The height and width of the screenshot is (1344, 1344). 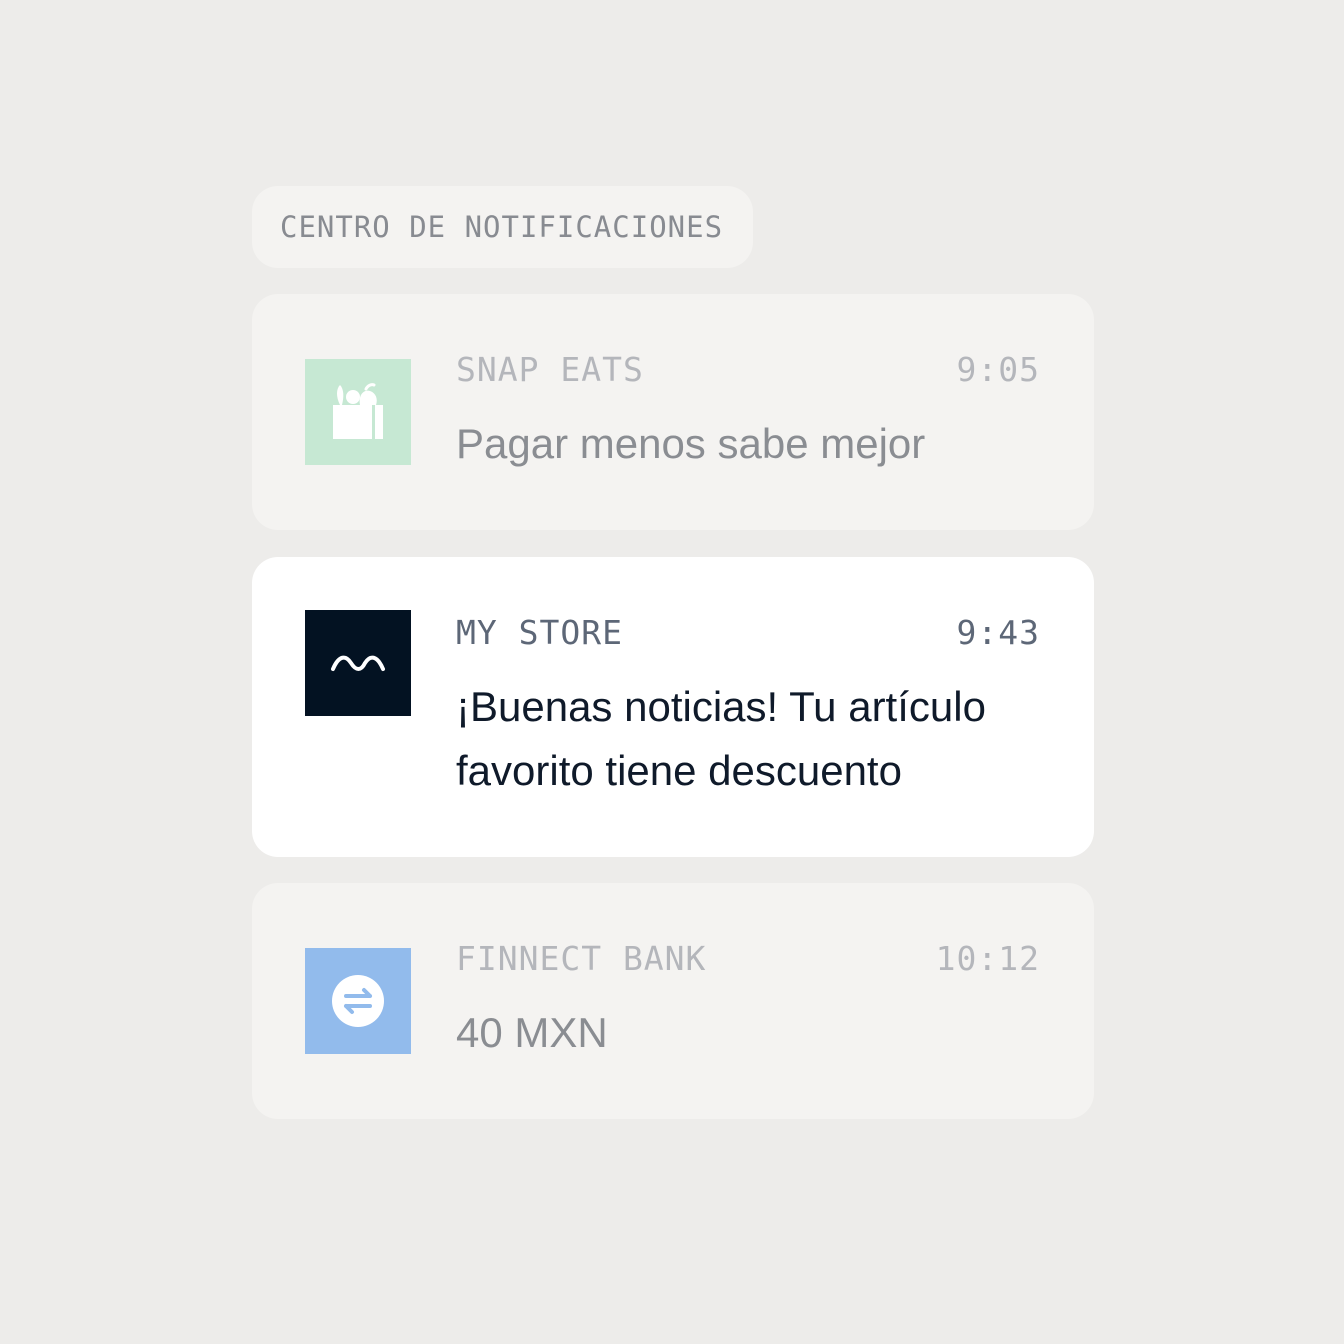 What do you see at coordinates (532, 1032) in the screenshot?
I see `notification-message: 40 MXN` at bounding box center [532, 1032].